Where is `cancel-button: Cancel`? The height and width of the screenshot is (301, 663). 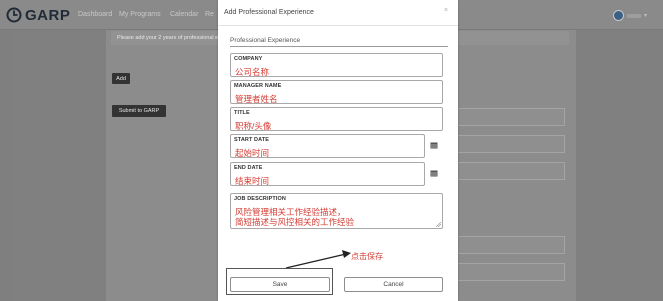
cancel-button: Cancel is located at coordinates (393, 284).